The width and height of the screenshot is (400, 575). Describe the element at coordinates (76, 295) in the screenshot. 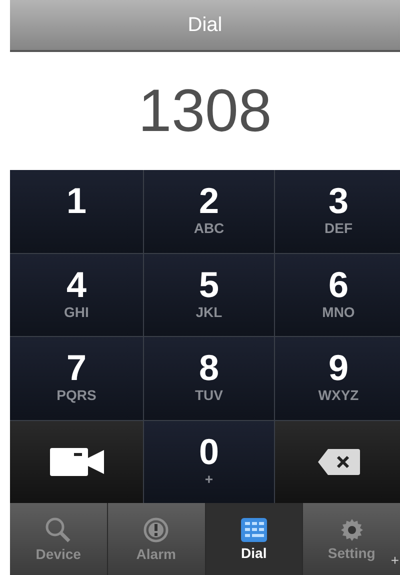

I see `digit-key: 4 GHI` at that location.